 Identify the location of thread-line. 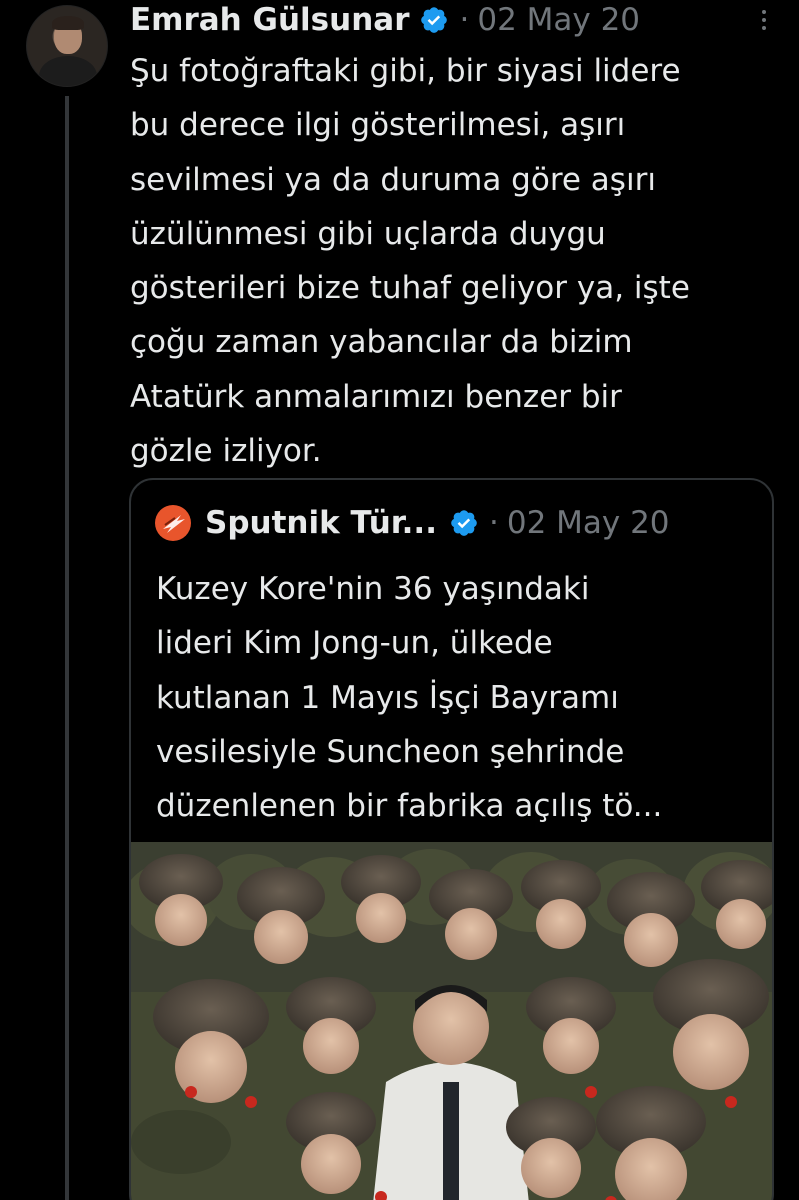
(67, 648).